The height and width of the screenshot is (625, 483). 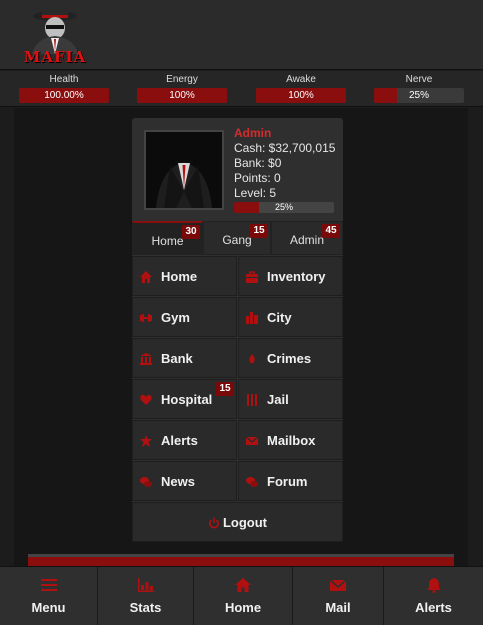 I want to click on logout-button: Logout, so click(x=237, y=522).